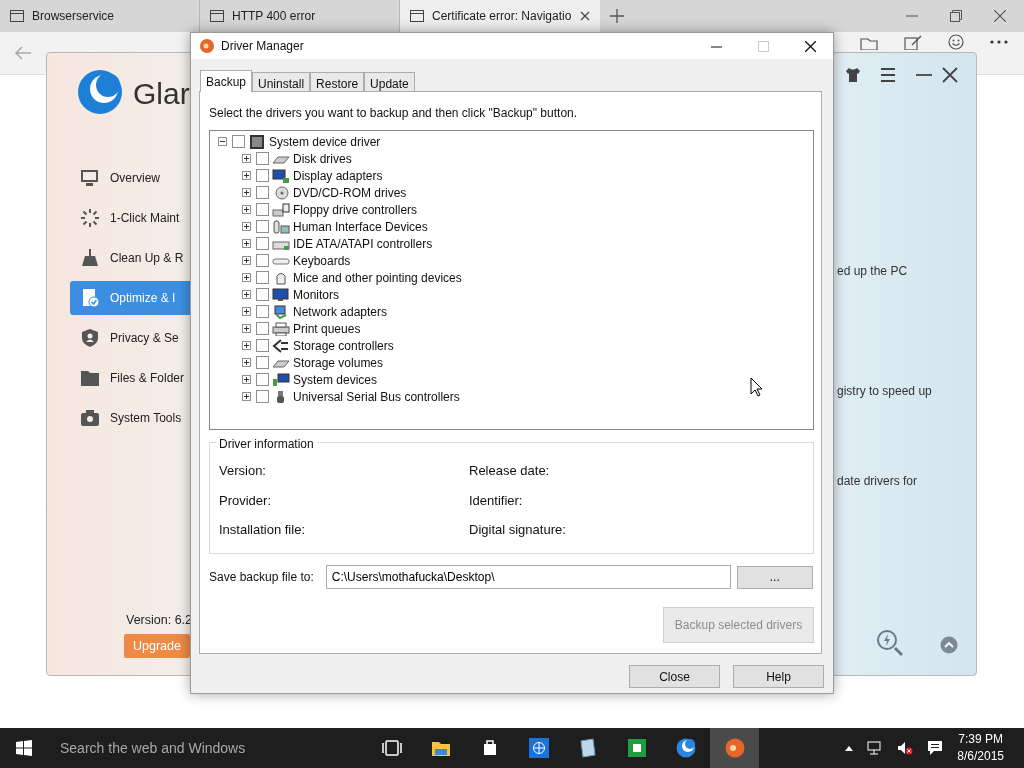 This screenshot has width=1024, height=768. I want to click on menu-icon, so click(888, 75).